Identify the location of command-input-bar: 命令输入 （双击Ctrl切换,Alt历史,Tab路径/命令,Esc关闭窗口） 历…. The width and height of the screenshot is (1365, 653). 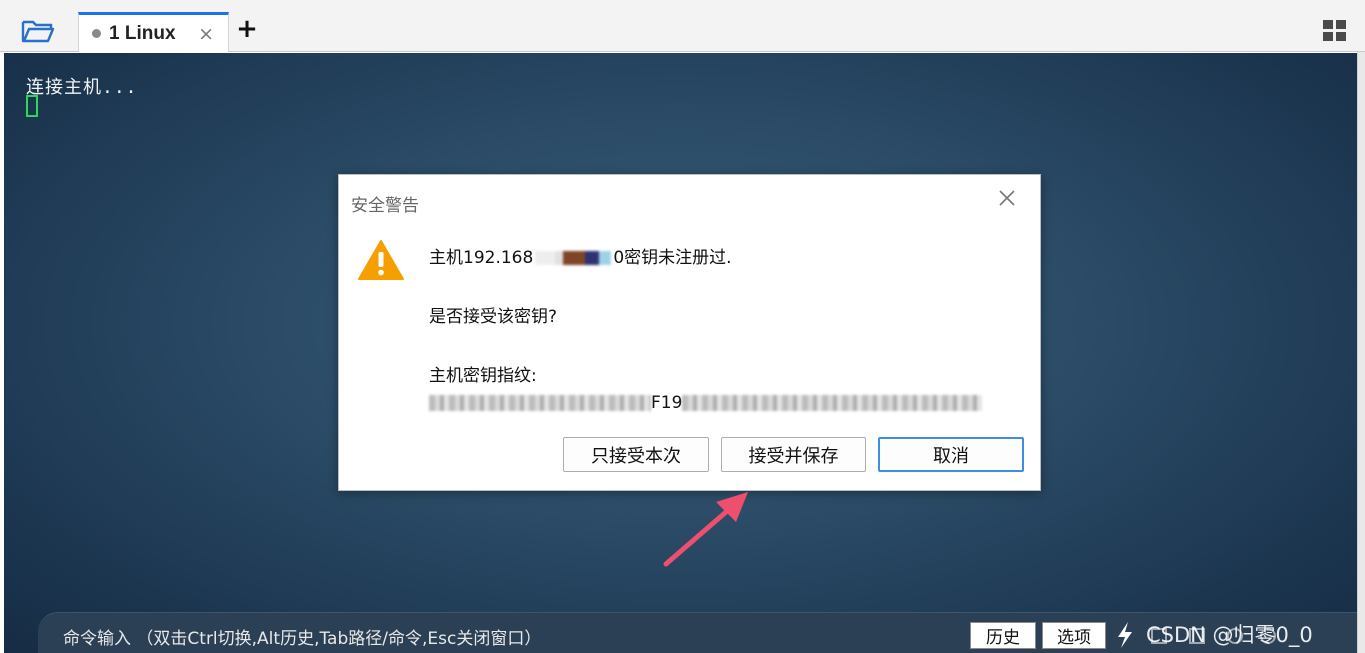
(697, 632).